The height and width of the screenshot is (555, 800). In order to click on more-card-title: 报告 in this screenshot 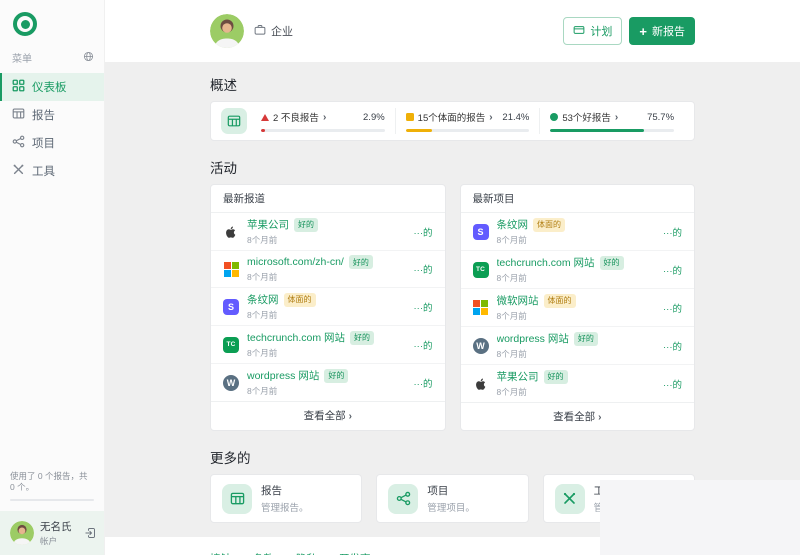, I will do `click(271, 491)`.